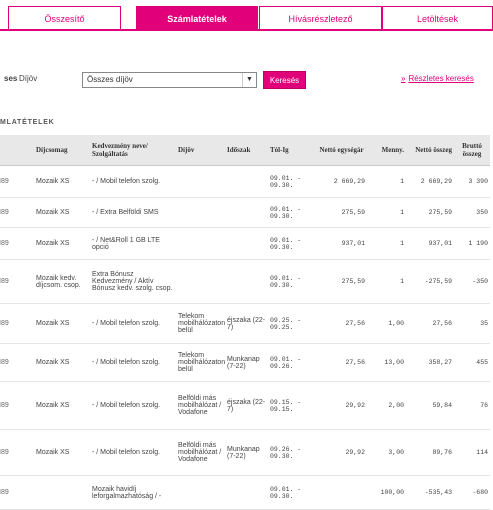 The image size is (493, 510). Describe the element at coordinates (472, 150) in the screenshot. I see `col-header-brutto: Bruttó összeg` at that location.